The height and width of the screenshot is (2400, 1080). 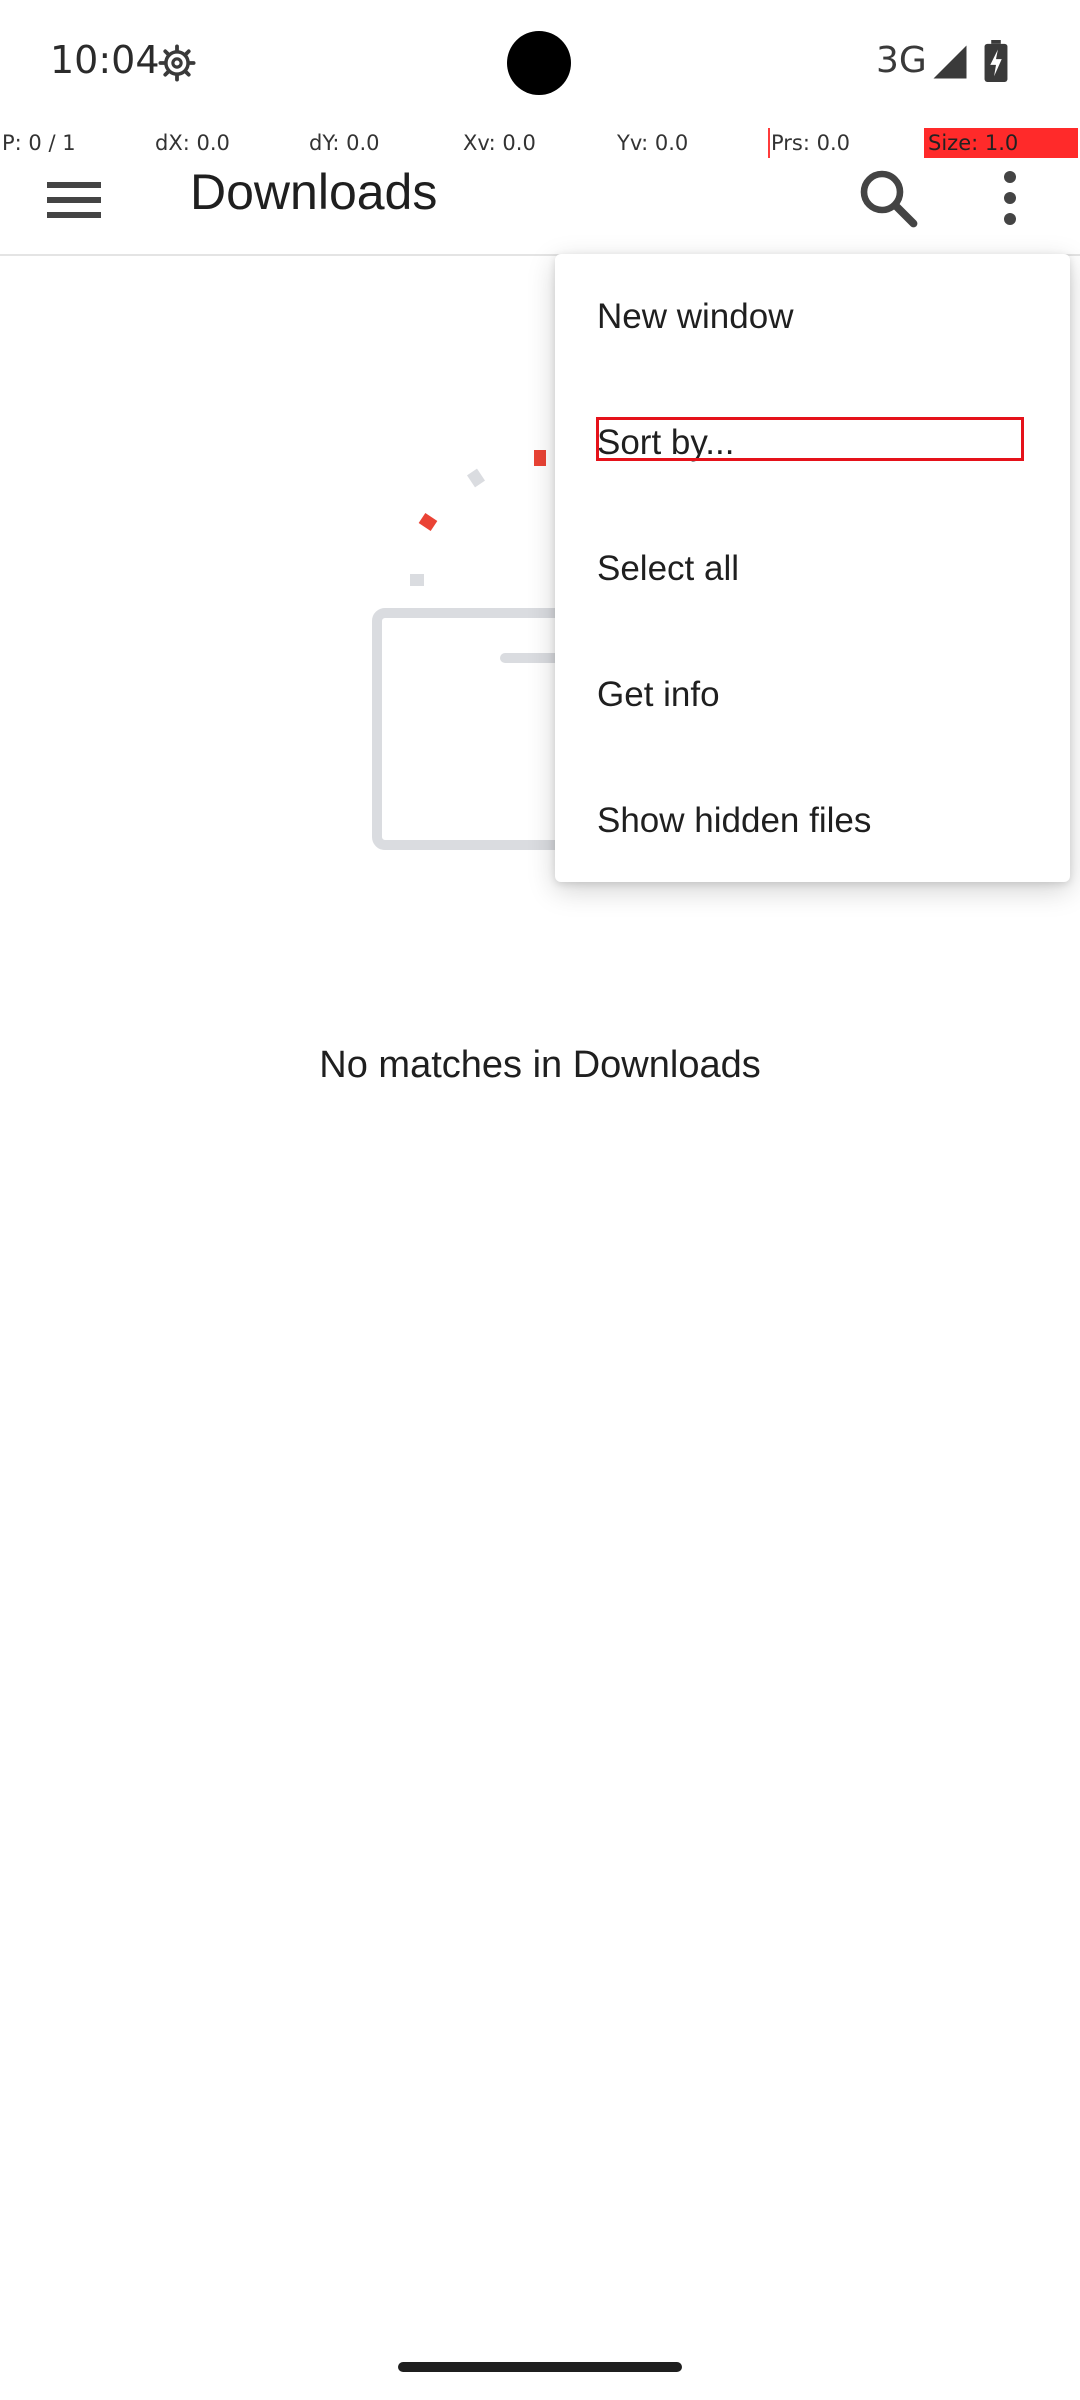 What do you see at coordinates (39, 143) in the screenshot?
I see `pointer-count: P: 0 / 1` at bounding box center [39, 143].